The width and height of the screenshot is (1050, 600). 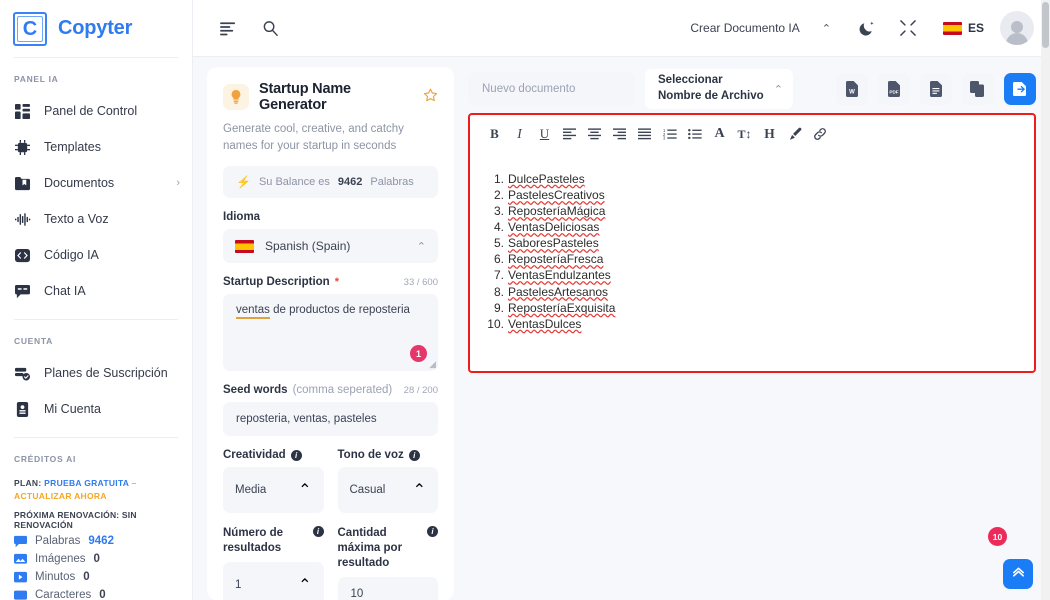 What do you see at coordinates (294, 182) in the screenshot?
I see `balance-prefix: Su Balance es` at bounding box center [294, 182].